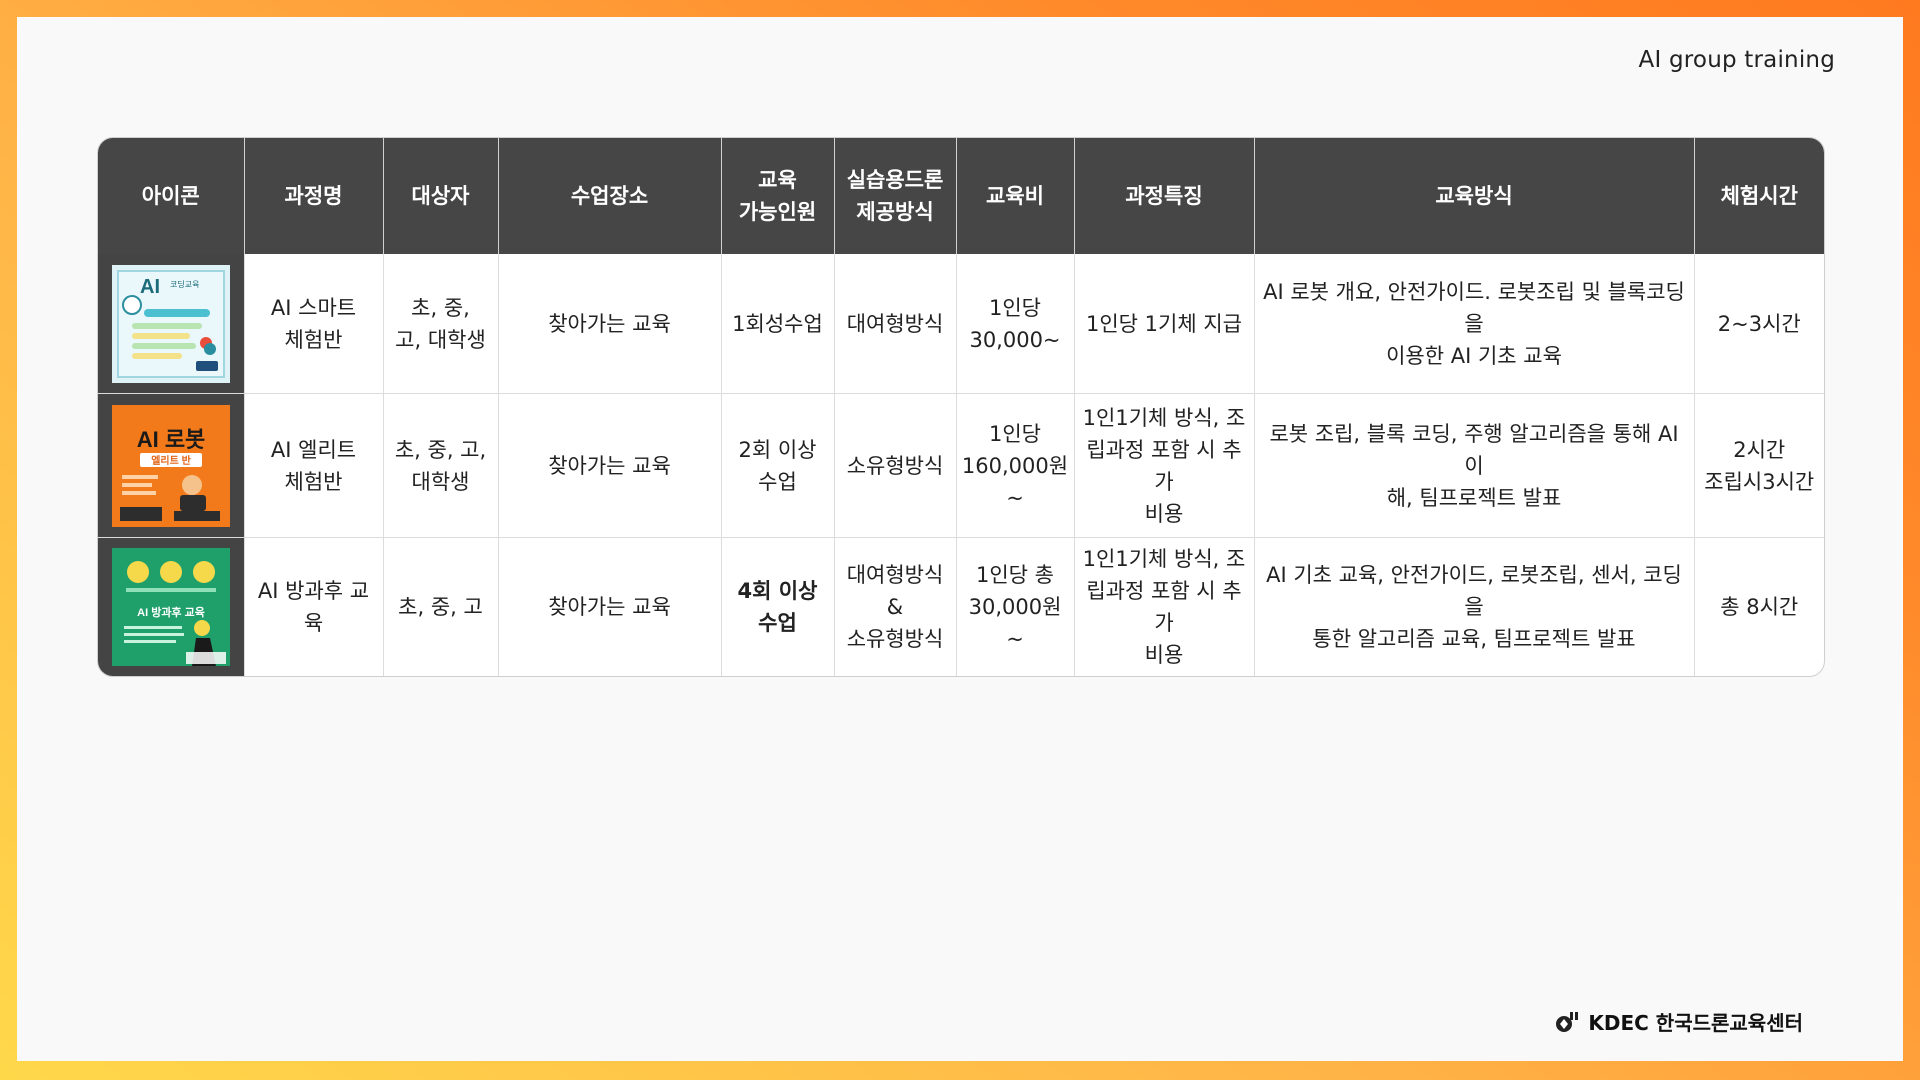 The height and width of the screenshot is (1080, 1920). Describe the element at coordinates (150, 287) in the screenshot. I see `thumb-title: AI` at that location.